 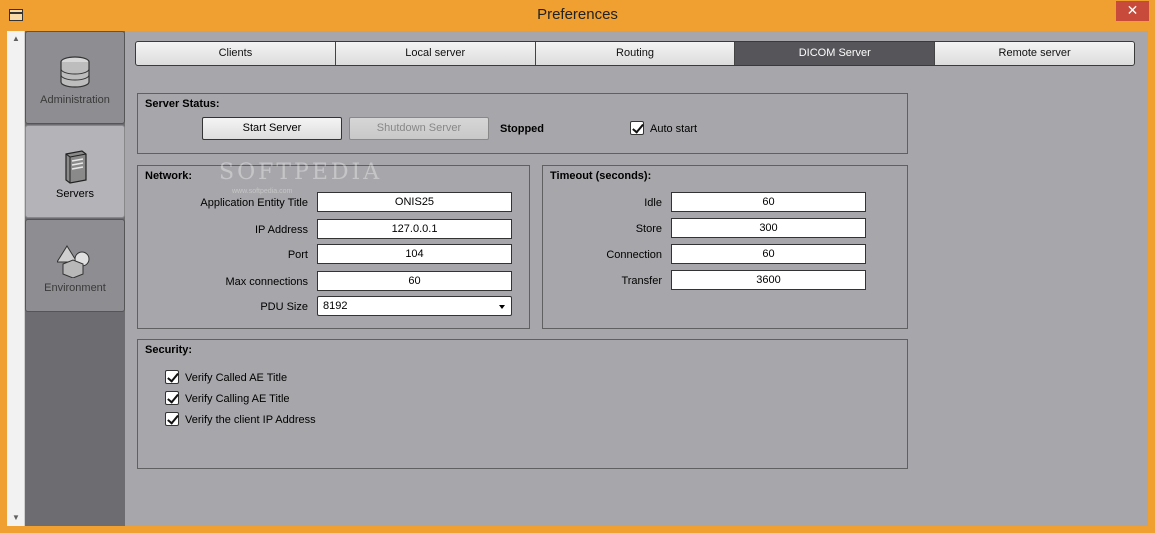 I want to click on scroll-down-icon: ▼, so click(x=16, y=518).